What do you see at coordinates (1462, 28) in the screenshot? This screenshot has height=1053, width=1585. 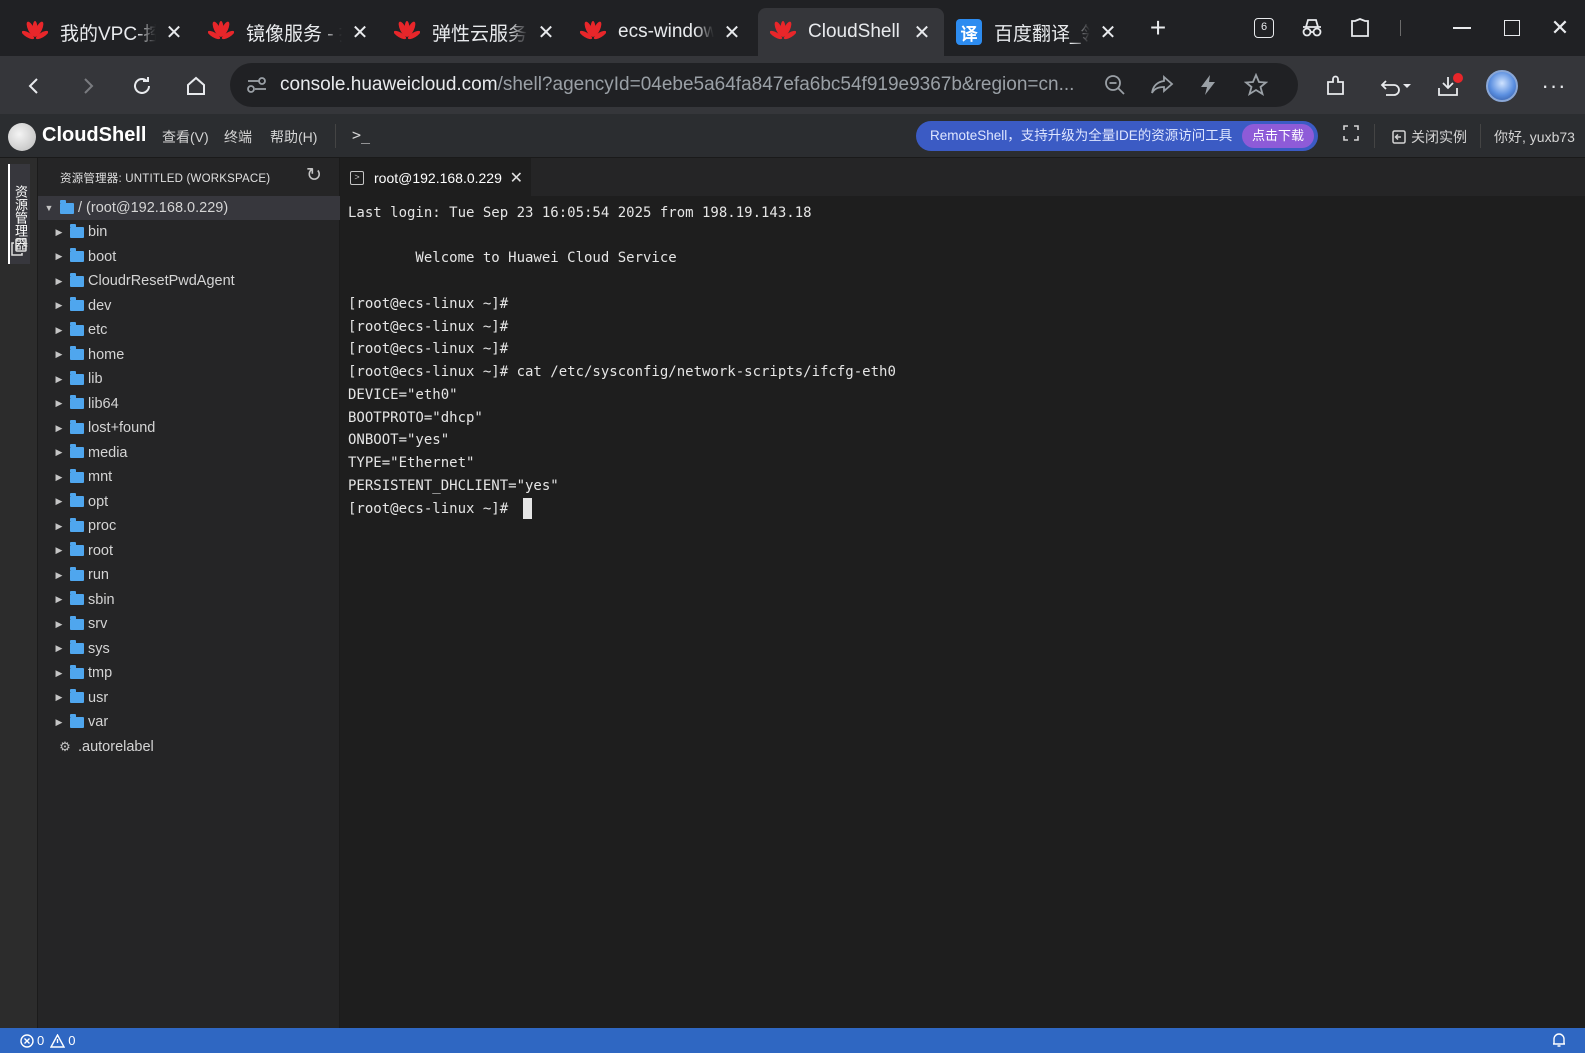 I see `minimize-button` at bounding box center [1462, 28].